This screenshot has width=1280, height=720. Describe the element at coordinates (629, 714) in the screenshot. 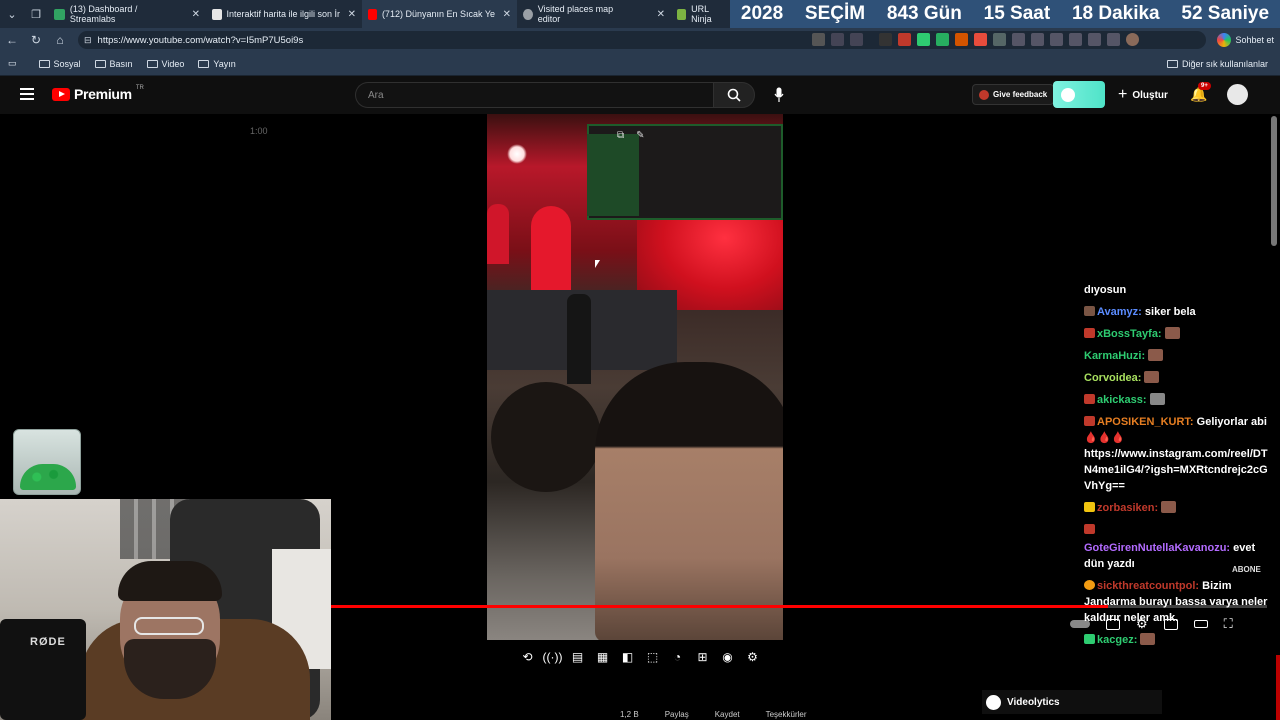

I see `like-button: 1,2 B` at that location.